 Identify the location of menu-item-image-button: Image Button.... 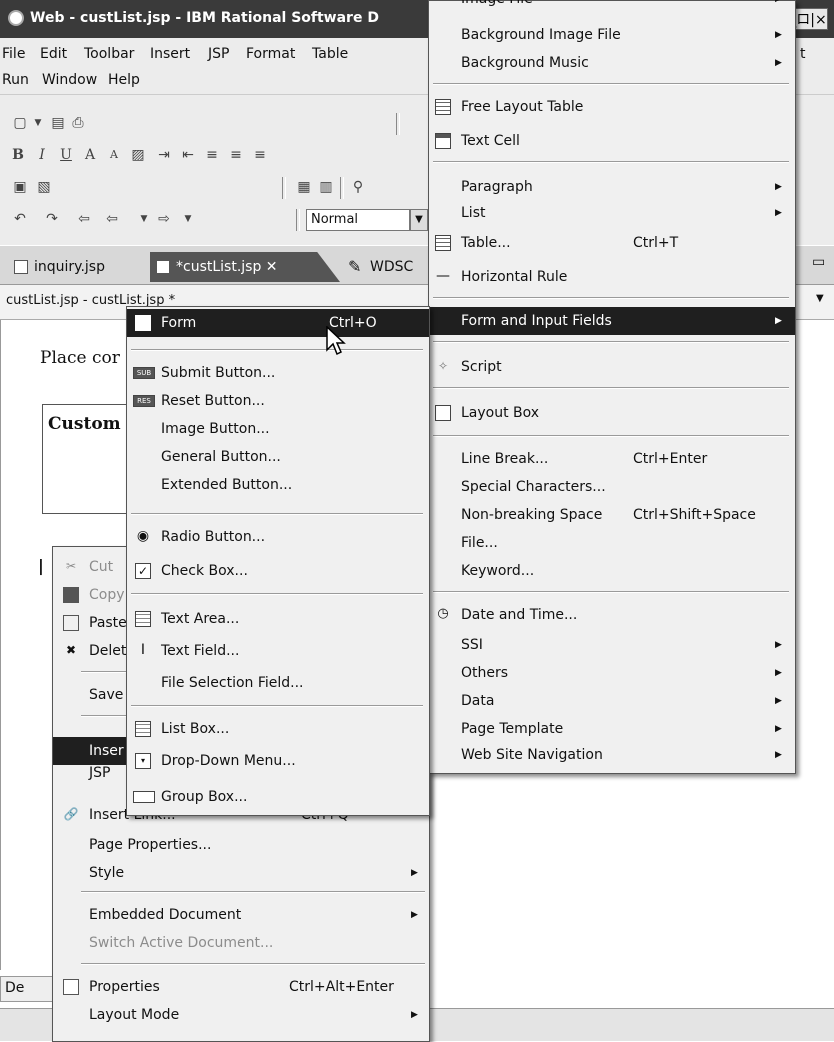
(278, 429).